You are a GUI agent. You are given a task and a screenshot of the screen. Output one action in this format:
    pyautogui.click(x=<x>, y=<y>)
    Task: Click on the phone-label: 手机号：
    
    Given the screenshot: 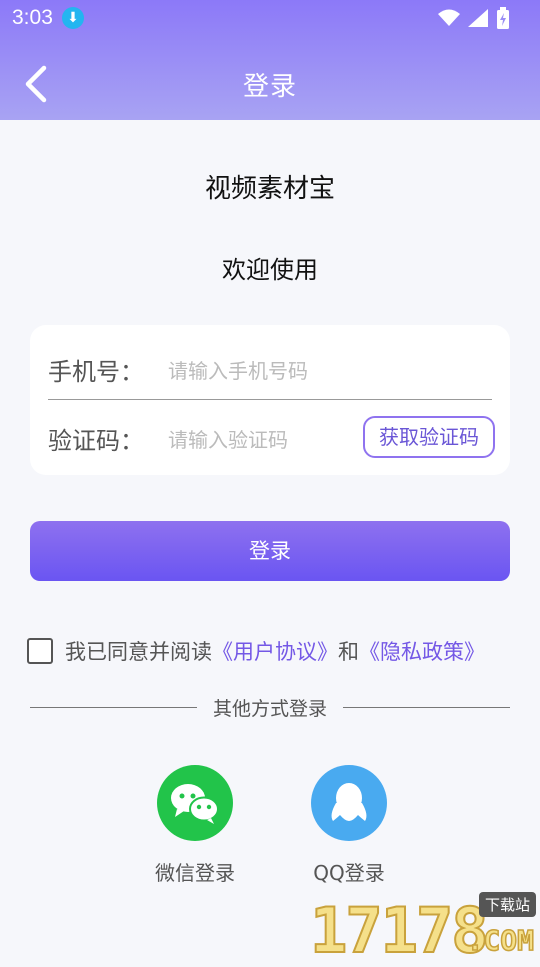 What is the action you would take?
    pyautogui.click(x=96, y=372)
    